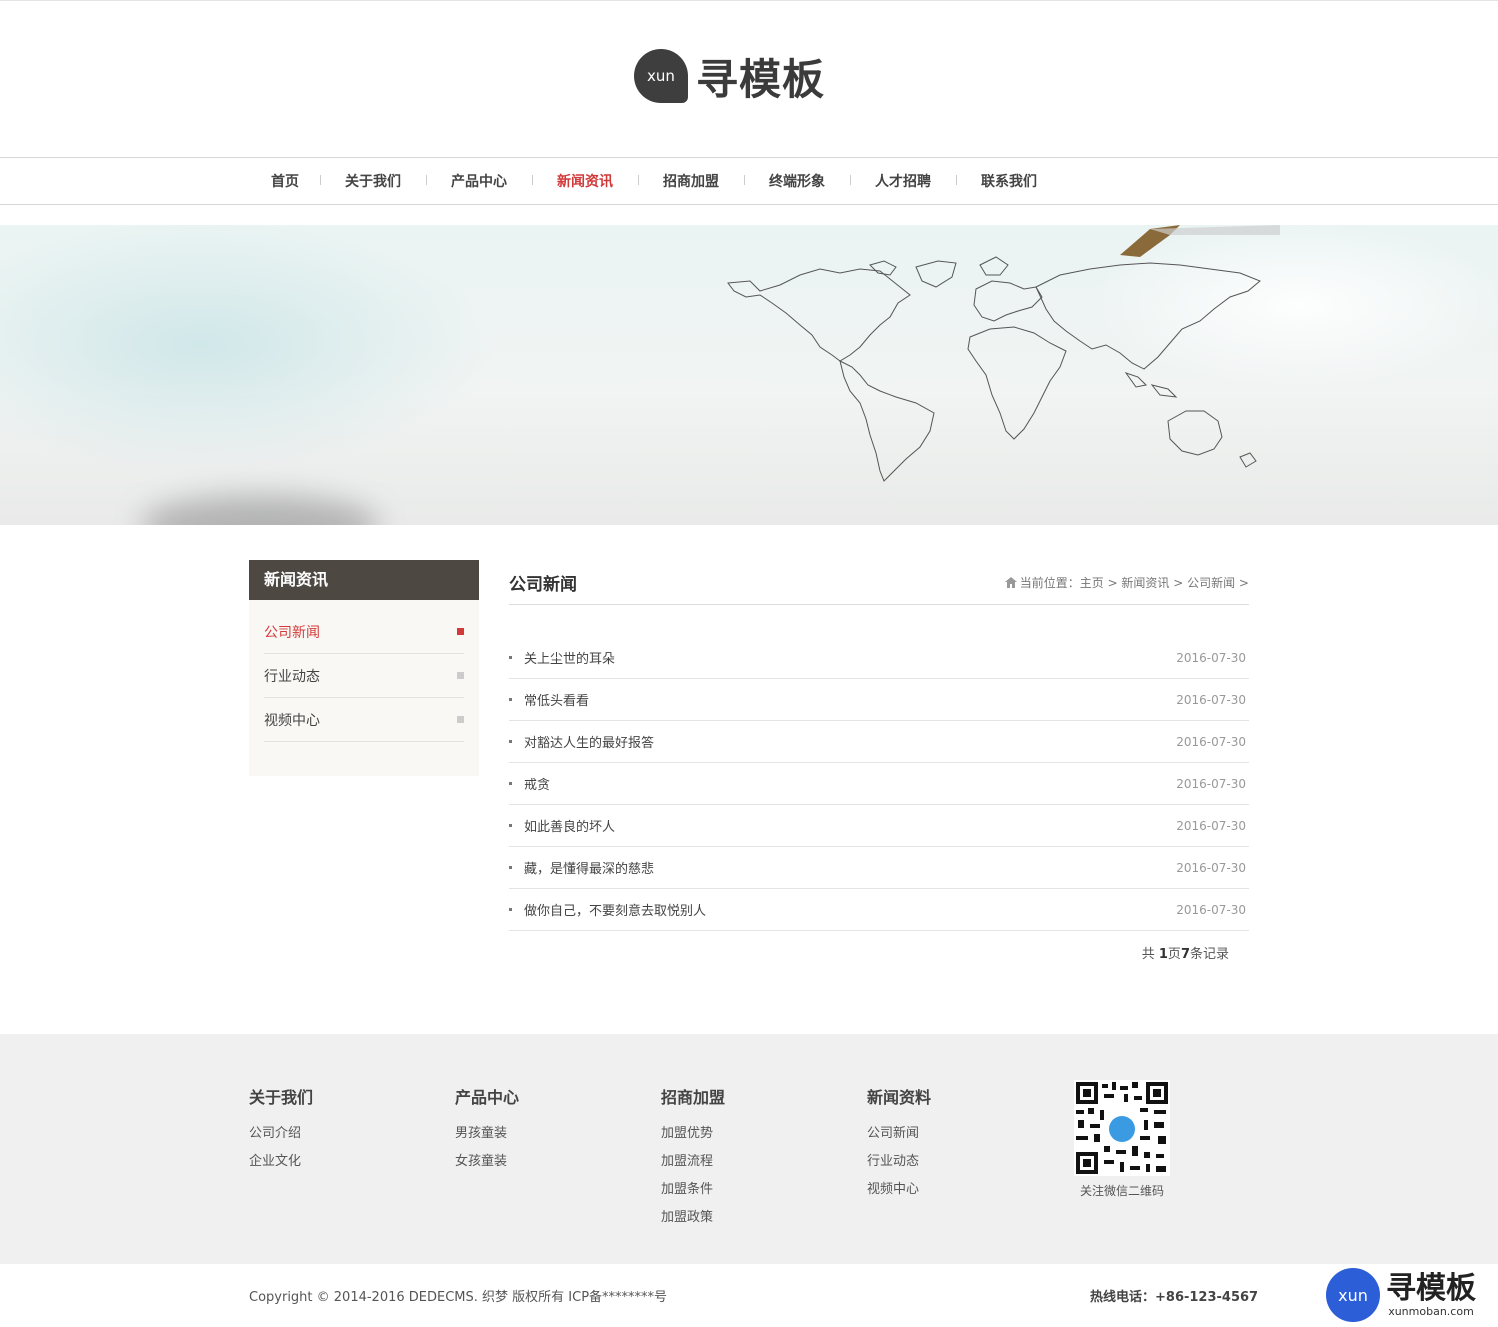 Image resolution: width=1498 pixels, height=1327 pixels. What do you see at coordinates (543, 584) in the screenshot?
I see `page-title: 公司新闻` at bounding box center [543, 584].